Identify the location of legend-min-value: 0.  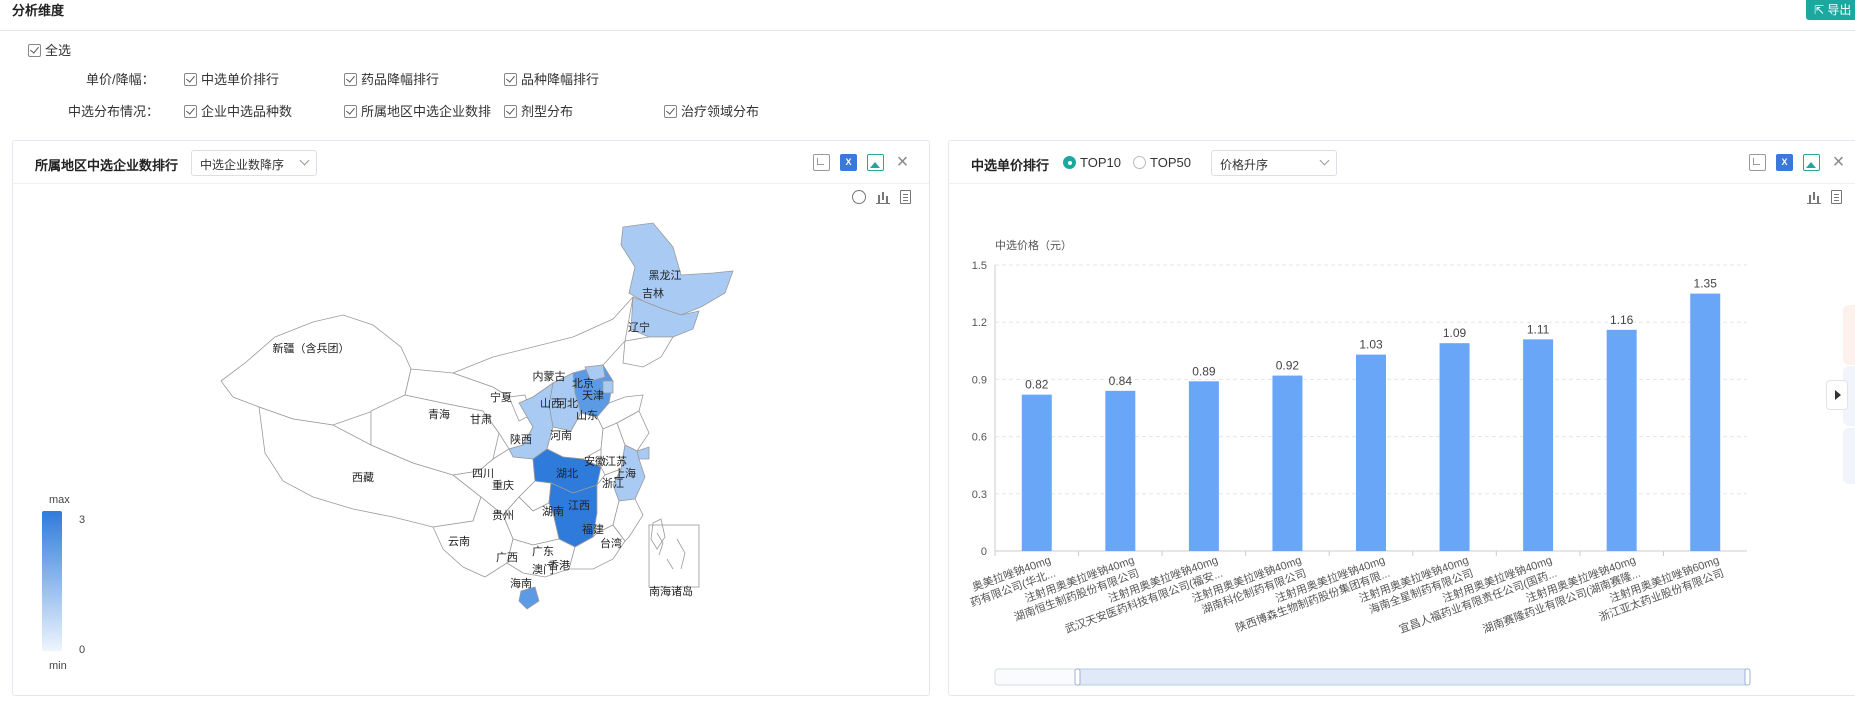
(82, 650).